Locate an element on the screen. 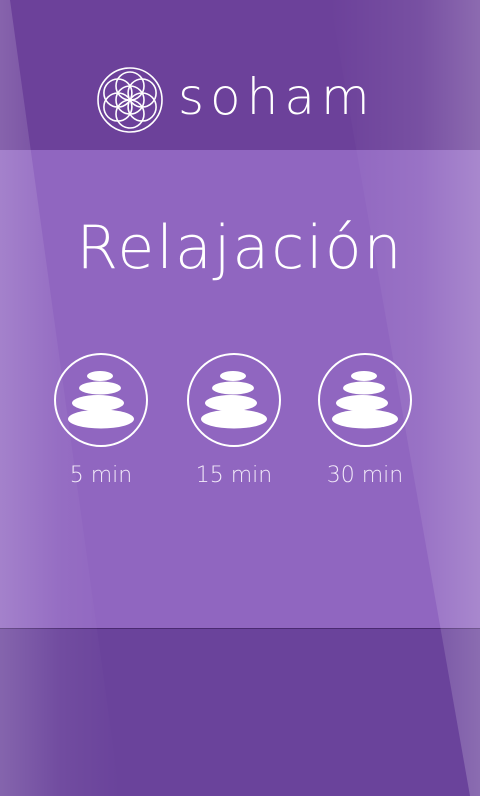 Image resolution: width=480 pixels, height=796 pixels. duration-option-15: 15 min is located at coordinates (236, 423).